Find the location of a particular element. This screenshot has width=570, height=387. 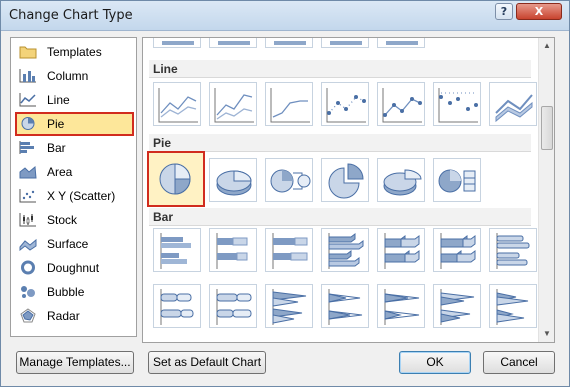

category-pie: Pie is located at coordinates (74, 124).